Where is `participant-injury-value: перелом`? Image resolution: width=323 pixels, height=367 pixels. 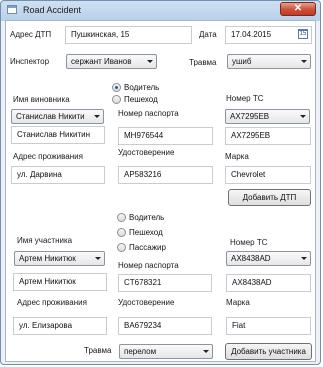
participant-injury-value: перелом is located at coordinates (140, 351).